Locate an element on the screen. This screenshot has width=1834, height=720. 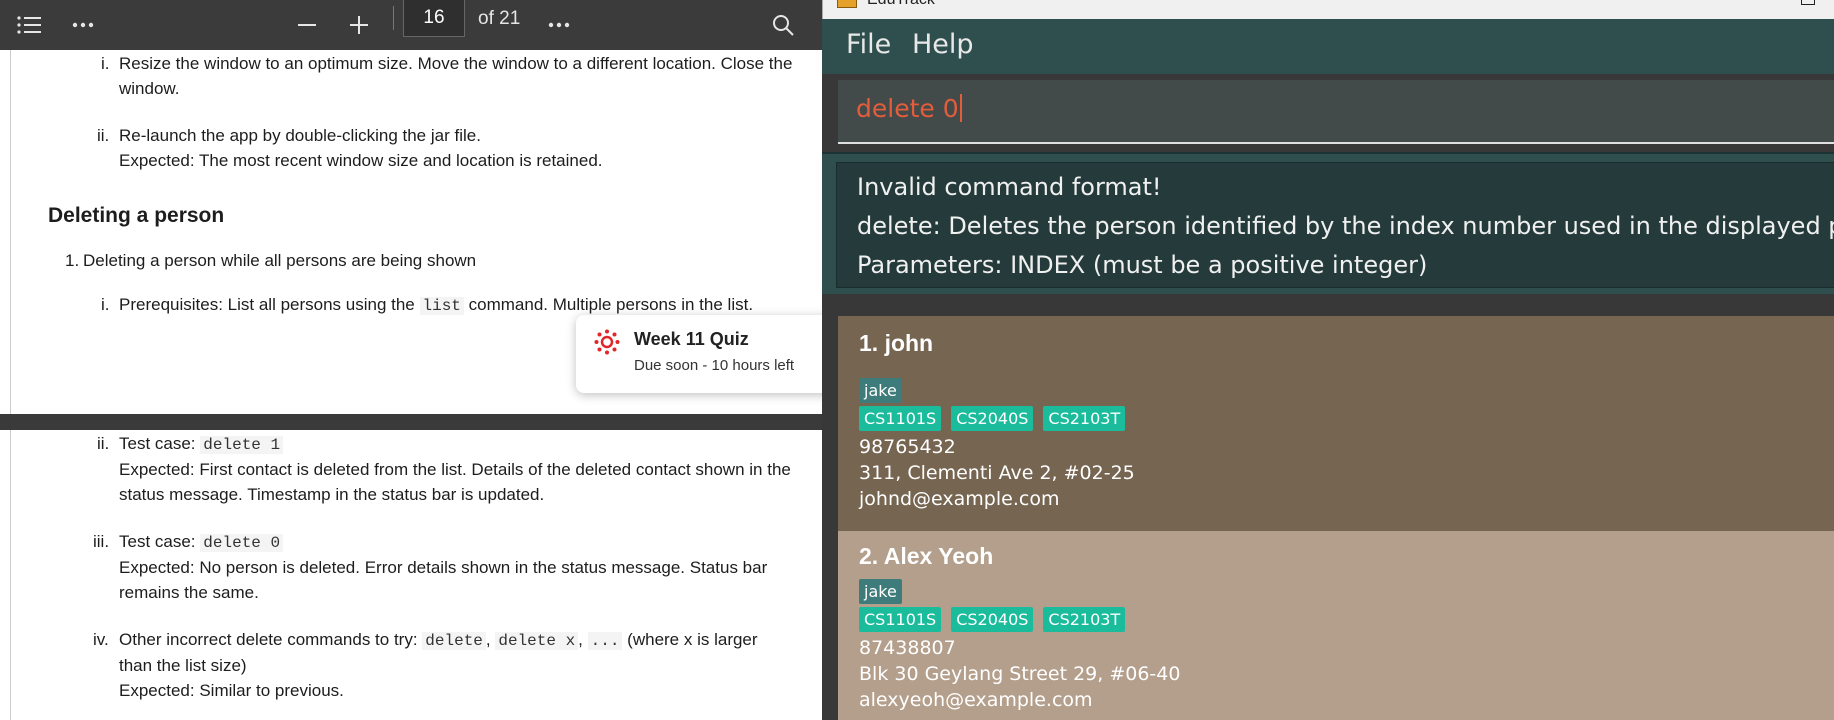
text-caret is located at coordinates (960, 108).